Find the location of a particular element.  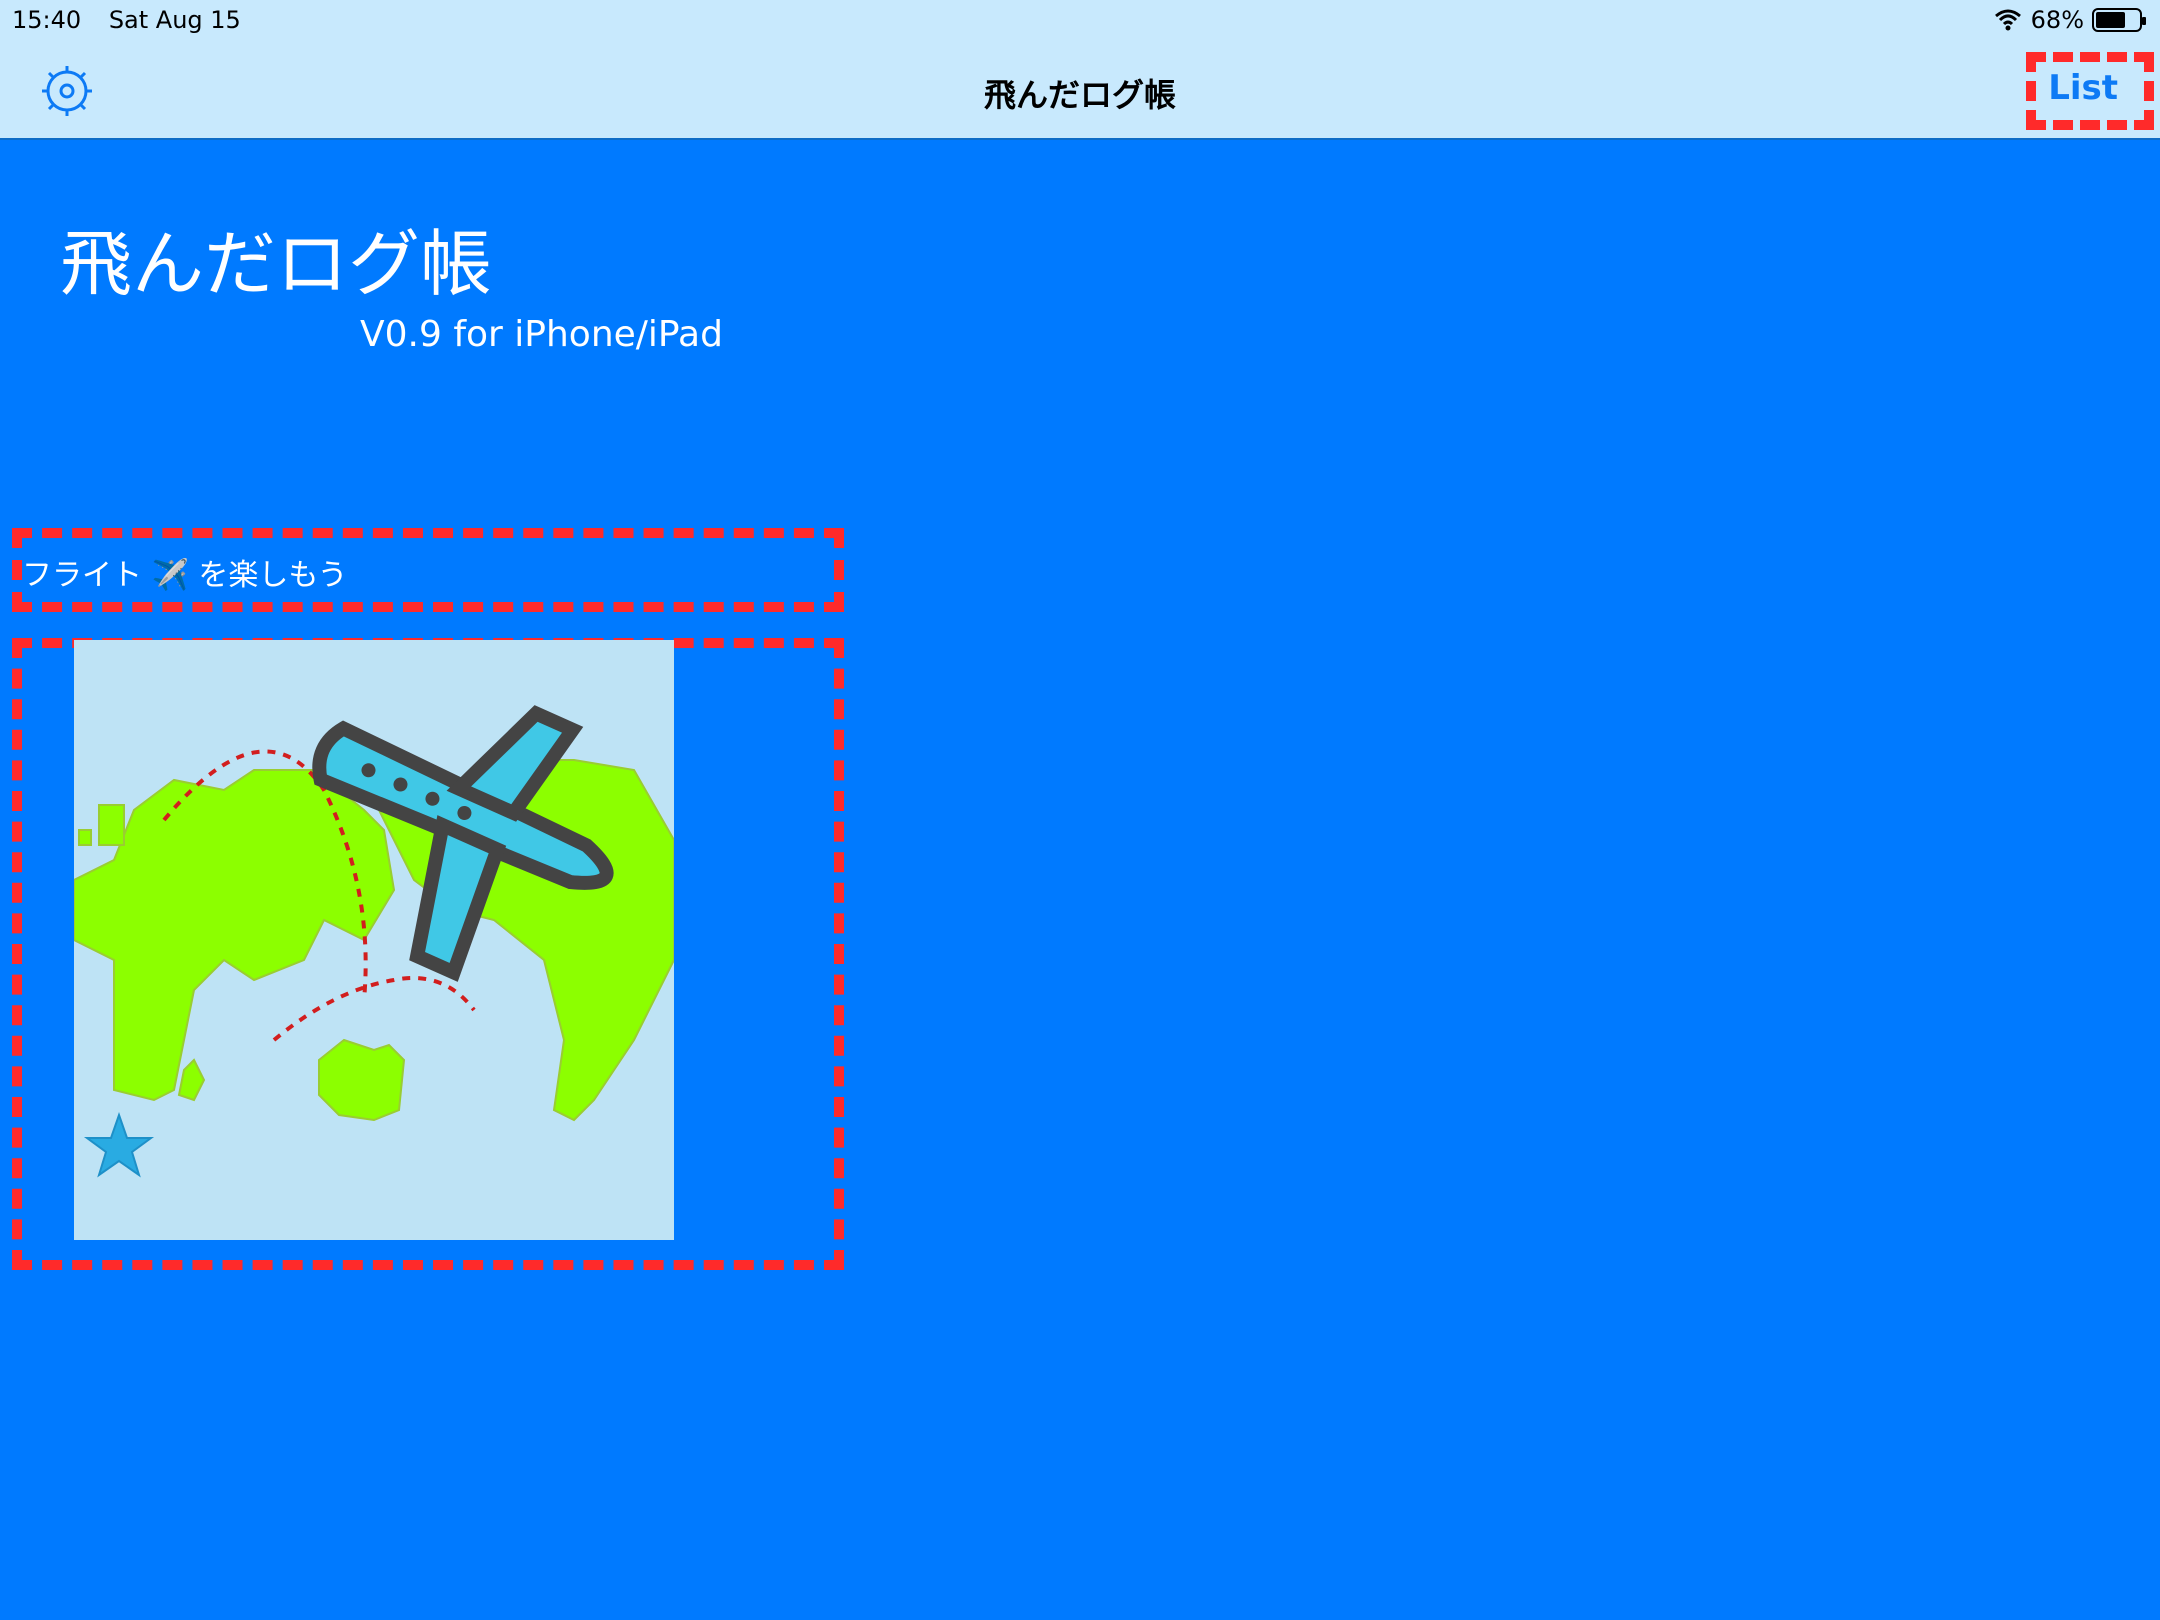

wifi-icon is located at coordinates (2008, 20).